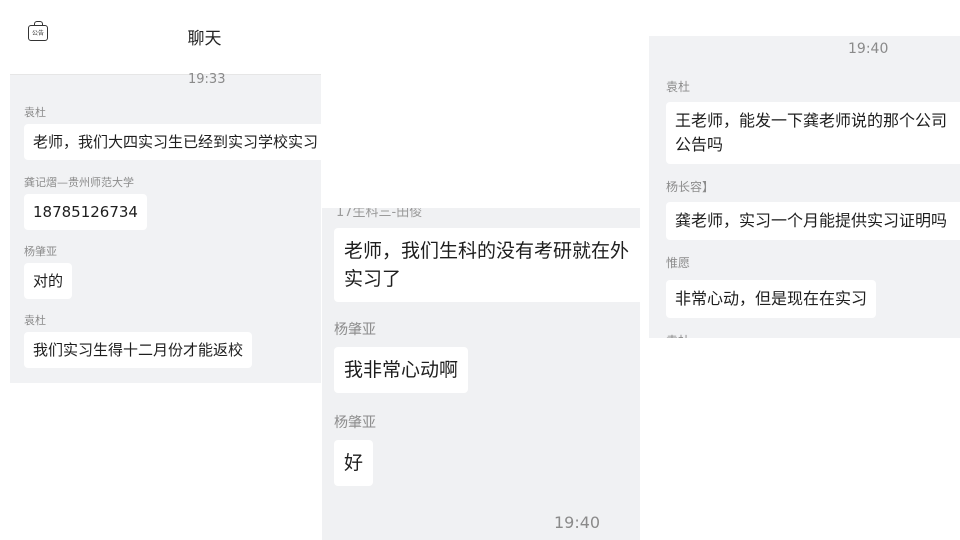 The image size is (960, 540). I want to click on message-bubble: 我非常心动啊, so click(401, 370).